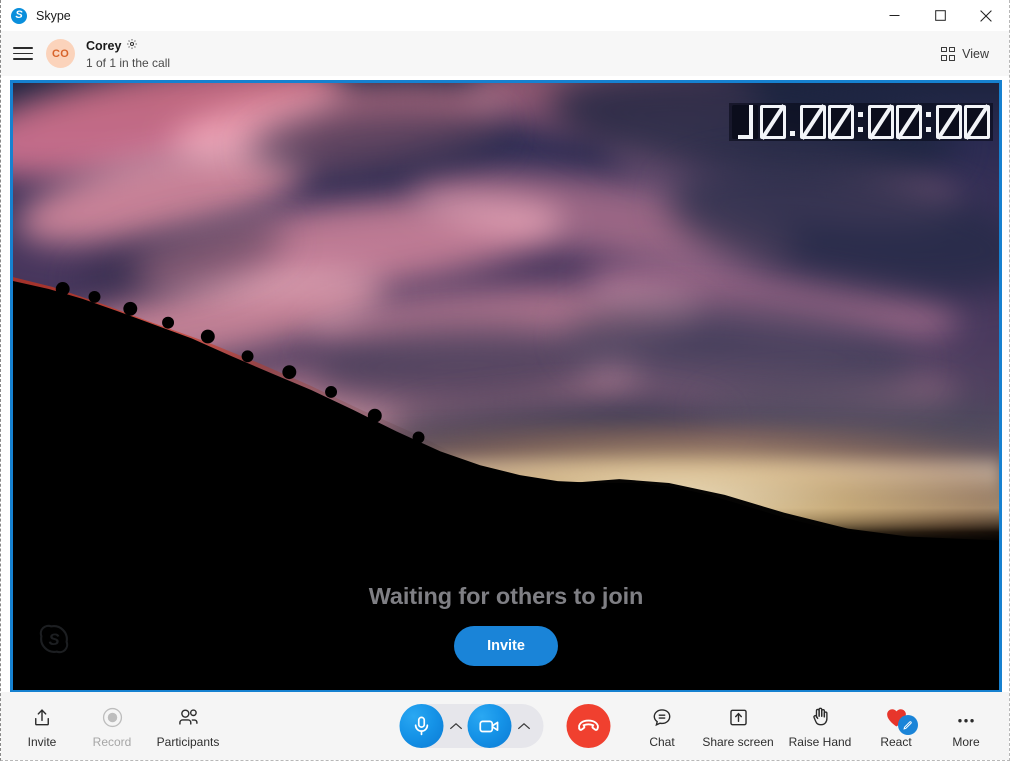 The width and height of the screenshot is (1010, 761). I want to click on ellipsis-icon, so click(966, 717).